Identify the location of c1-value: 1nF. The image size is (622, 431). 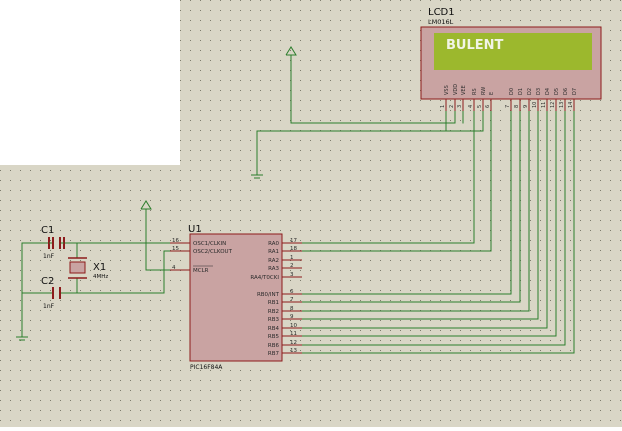
(49, 256).